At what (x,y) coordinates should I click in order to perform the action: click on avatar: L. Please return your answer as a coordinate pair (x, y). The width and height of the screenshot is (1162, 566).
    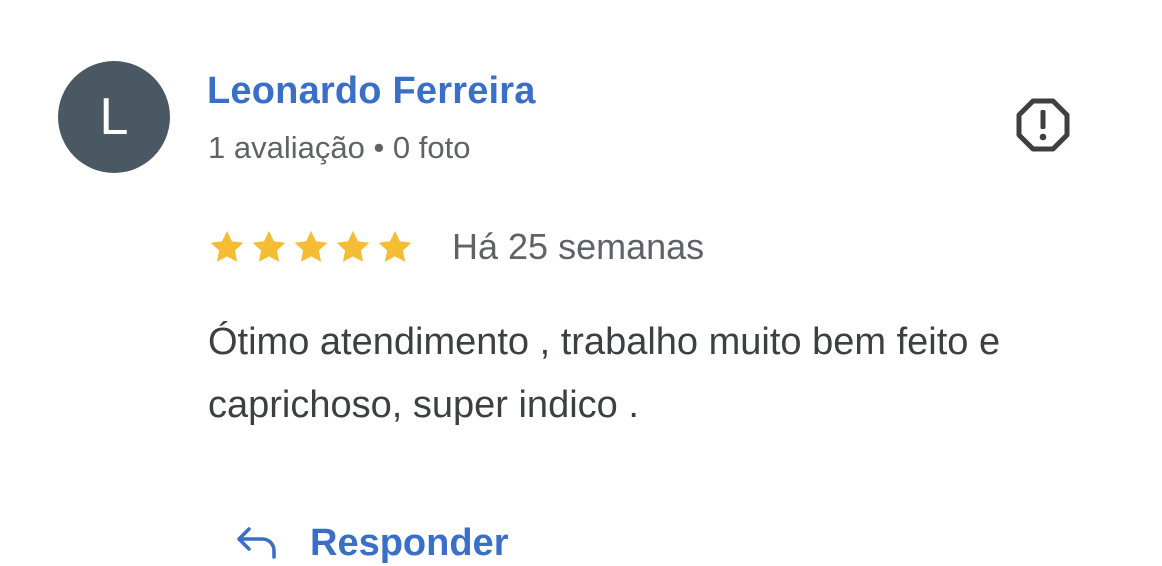
    Looking at the image, I should click on (114, 117).